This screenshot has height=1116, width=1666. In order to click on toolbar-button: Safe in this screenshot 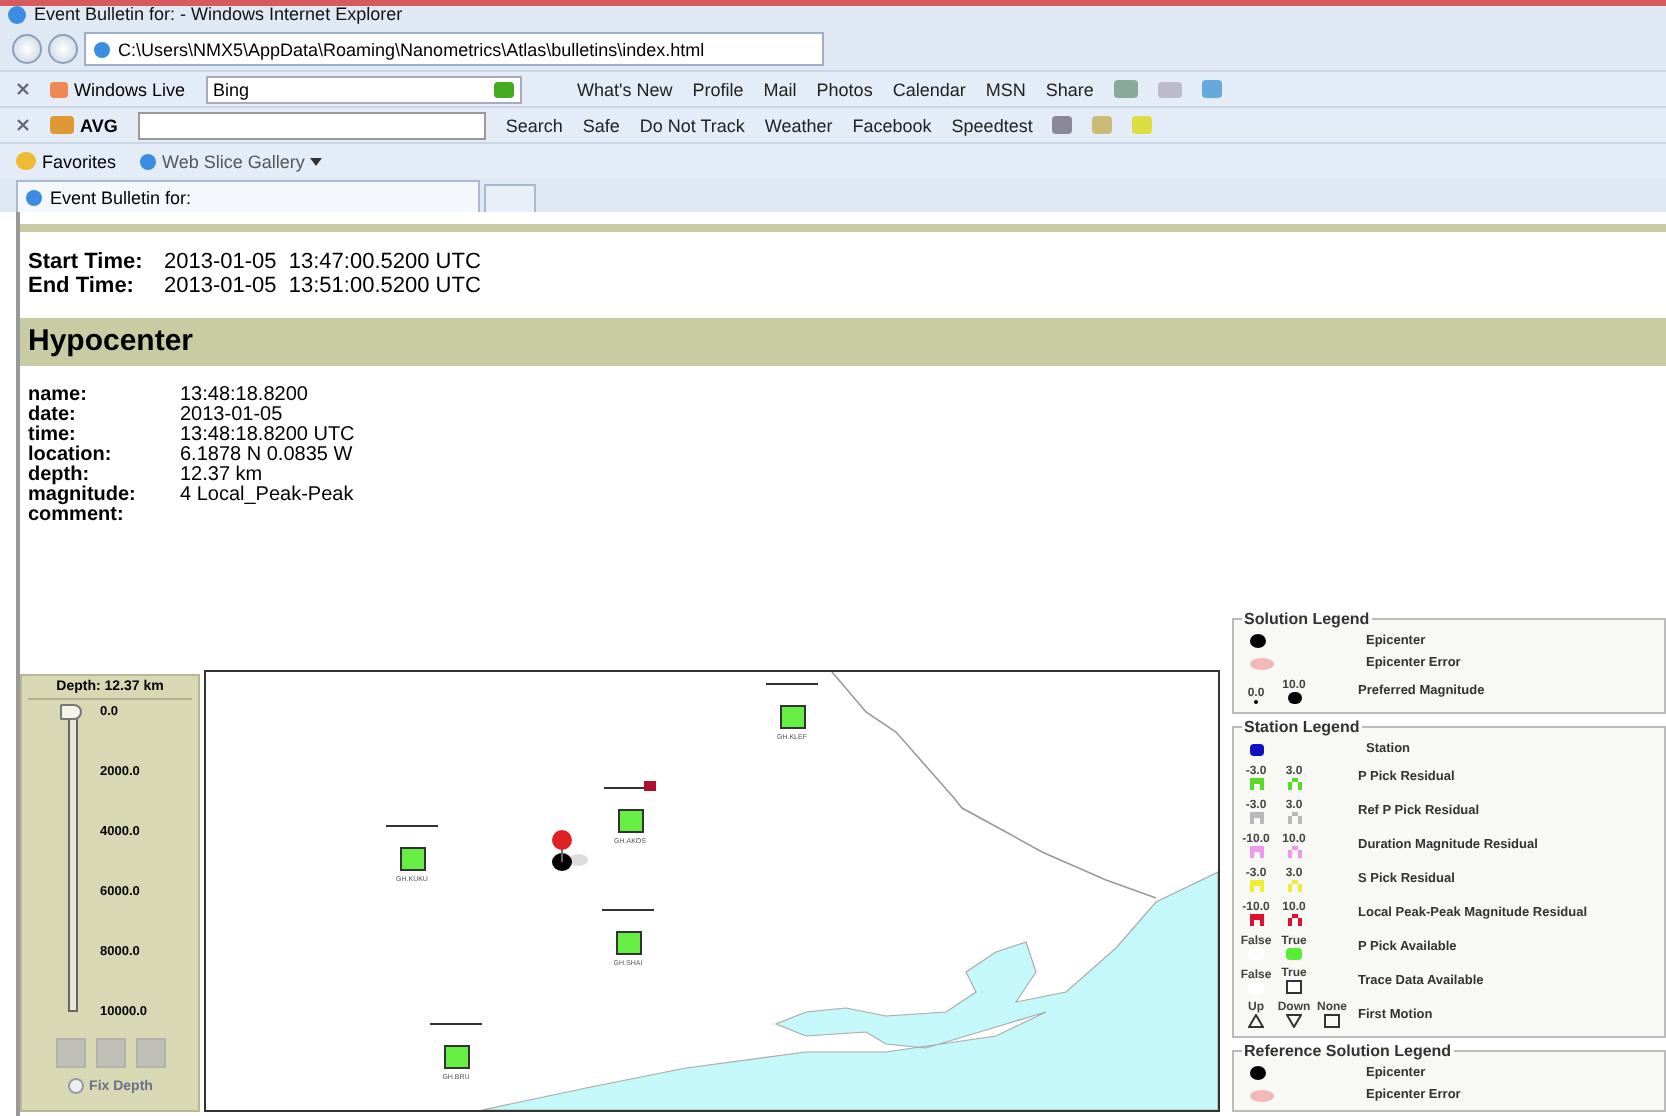, I will do `click(601, 125)`.